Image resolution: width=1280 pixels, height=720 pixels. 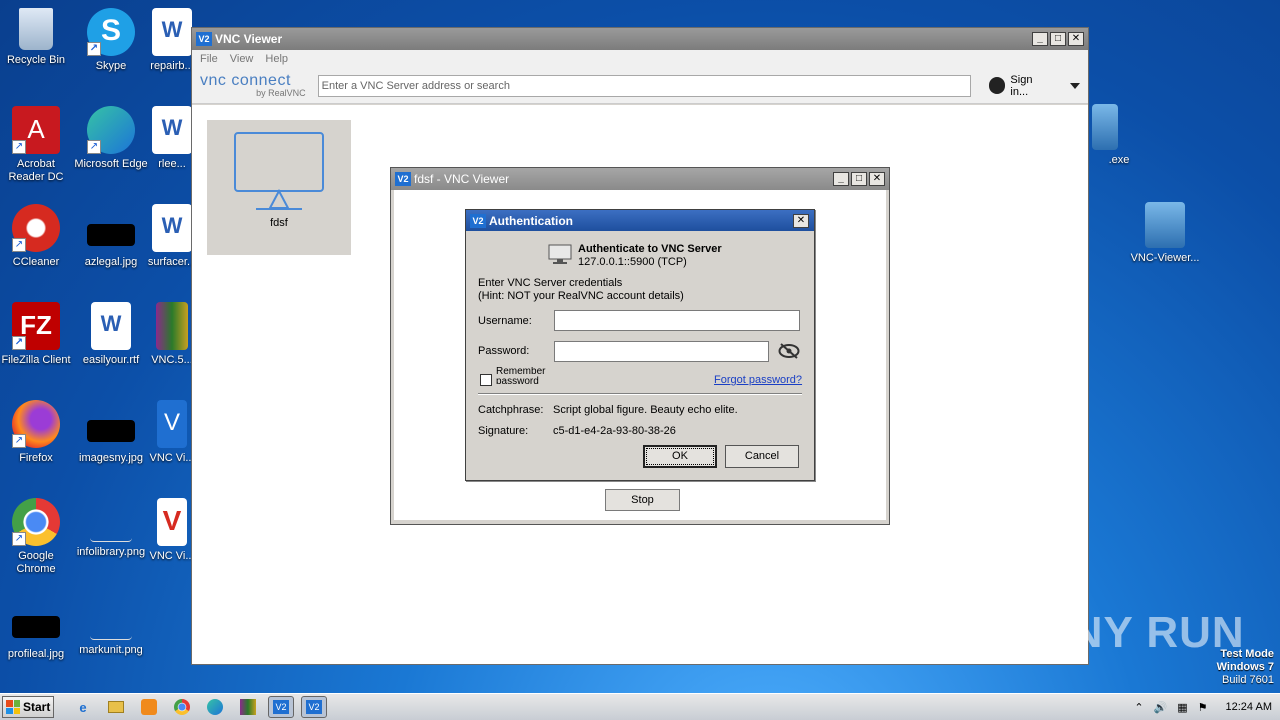 I want to click on filezilla-icon: FZ ↗, so click(x=36, y=326).